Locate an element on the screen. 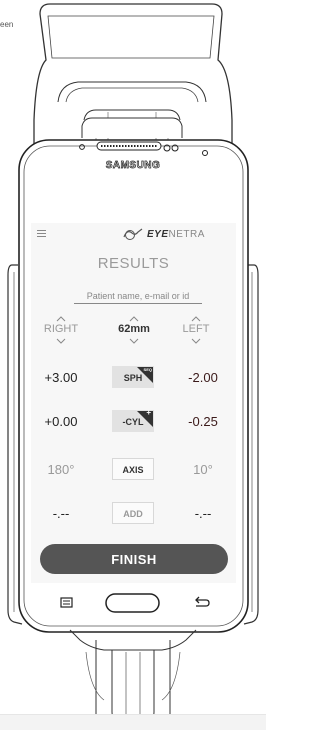  eyenetra-logo-icon is located at coordinates (133, 234).